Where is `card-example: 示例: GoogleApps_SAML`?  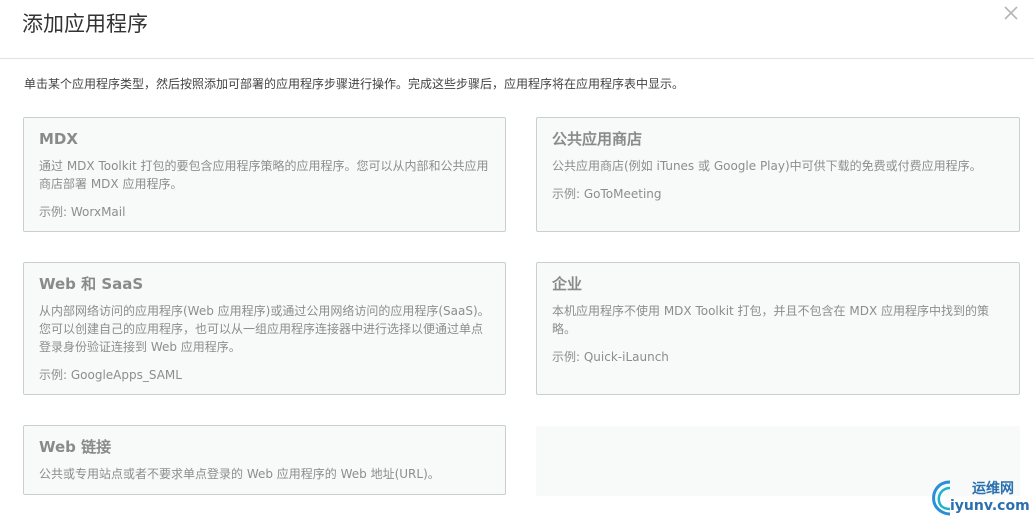 card-example: 示例: GoogleApps_SAML is located at coordinates (110, 375).